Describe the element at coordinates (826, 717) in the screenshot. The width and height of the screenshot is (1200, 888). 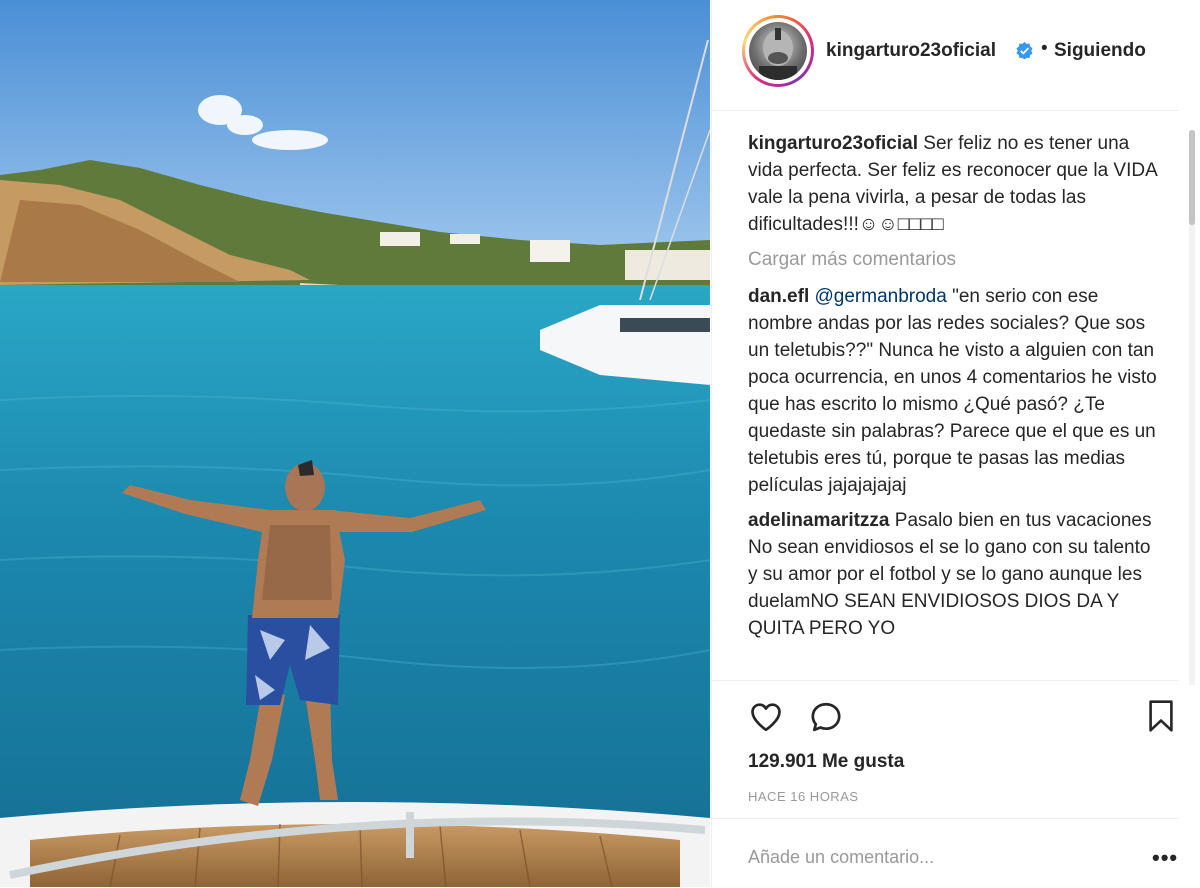
I see `comment-bubble-icon` at that location.